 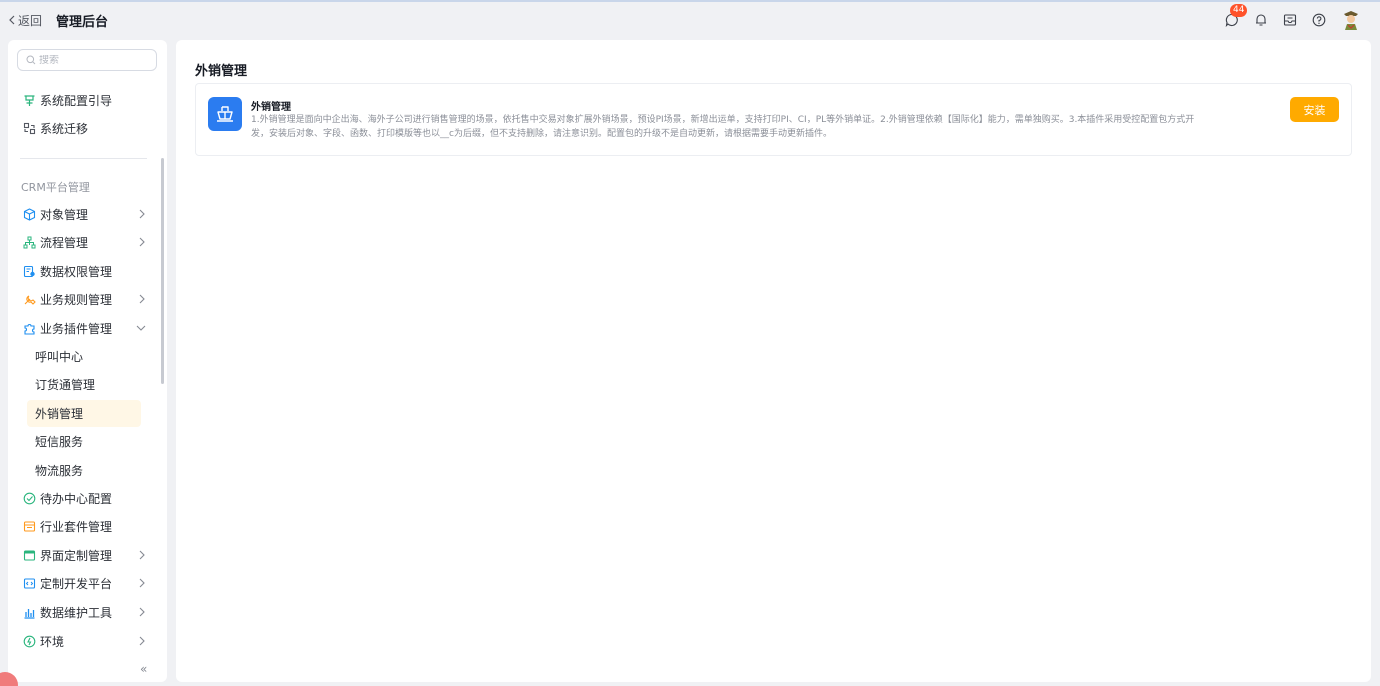 I want to click on sidebar-divider, so click(x=83, y=158).